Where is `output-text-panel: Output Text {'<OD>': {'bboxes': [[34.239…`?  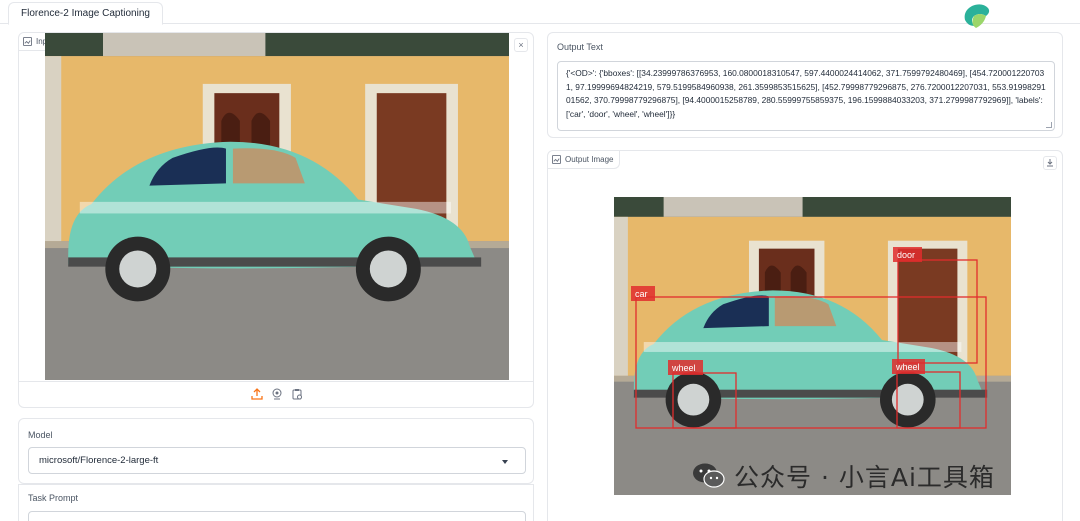
output-text-panel: Output Text {'<OD>': {'bboxes': [[34.239… is located at coordinates (805, 85).